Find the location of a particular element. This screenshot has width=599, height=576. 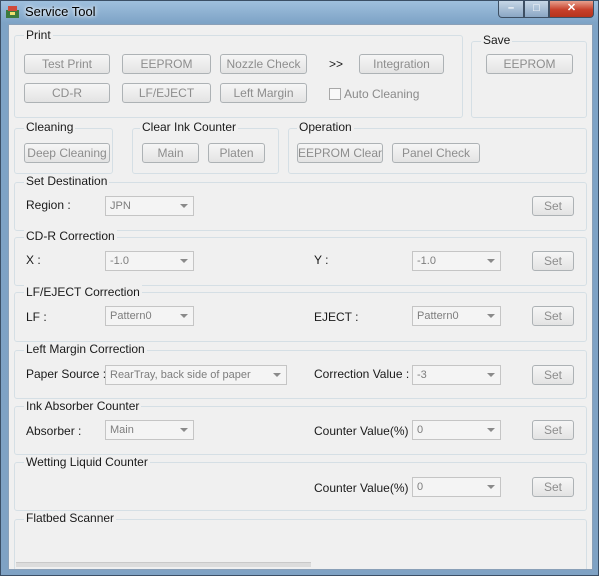

ink-absorber-label: Ink Absorber Counter is located at coordinates (83, 406).